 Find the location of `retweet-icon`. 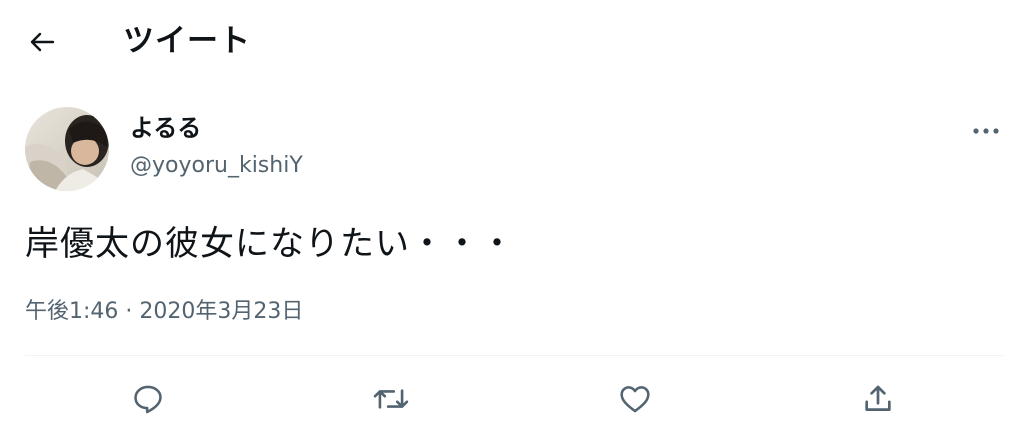

retweet-icon is located at coordinates (391, 399).